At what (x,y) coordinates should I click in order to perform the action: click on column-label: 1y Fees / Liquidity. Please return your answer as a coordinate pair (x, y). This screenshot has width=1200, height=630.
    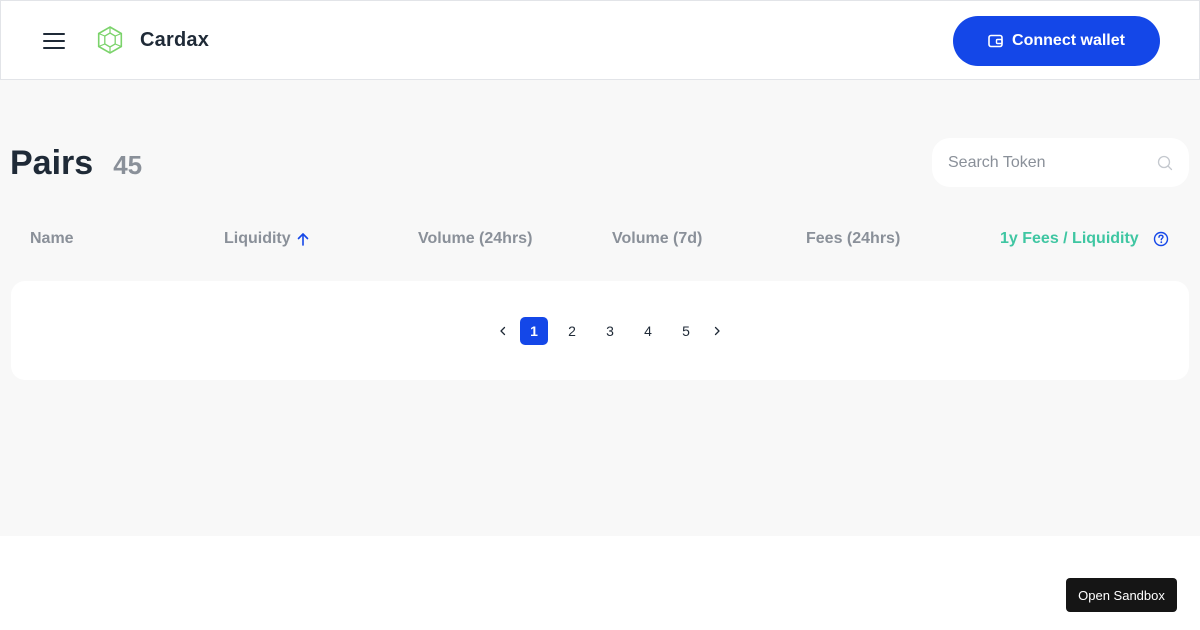
    Looking at the image, I should click on (1069, 238).